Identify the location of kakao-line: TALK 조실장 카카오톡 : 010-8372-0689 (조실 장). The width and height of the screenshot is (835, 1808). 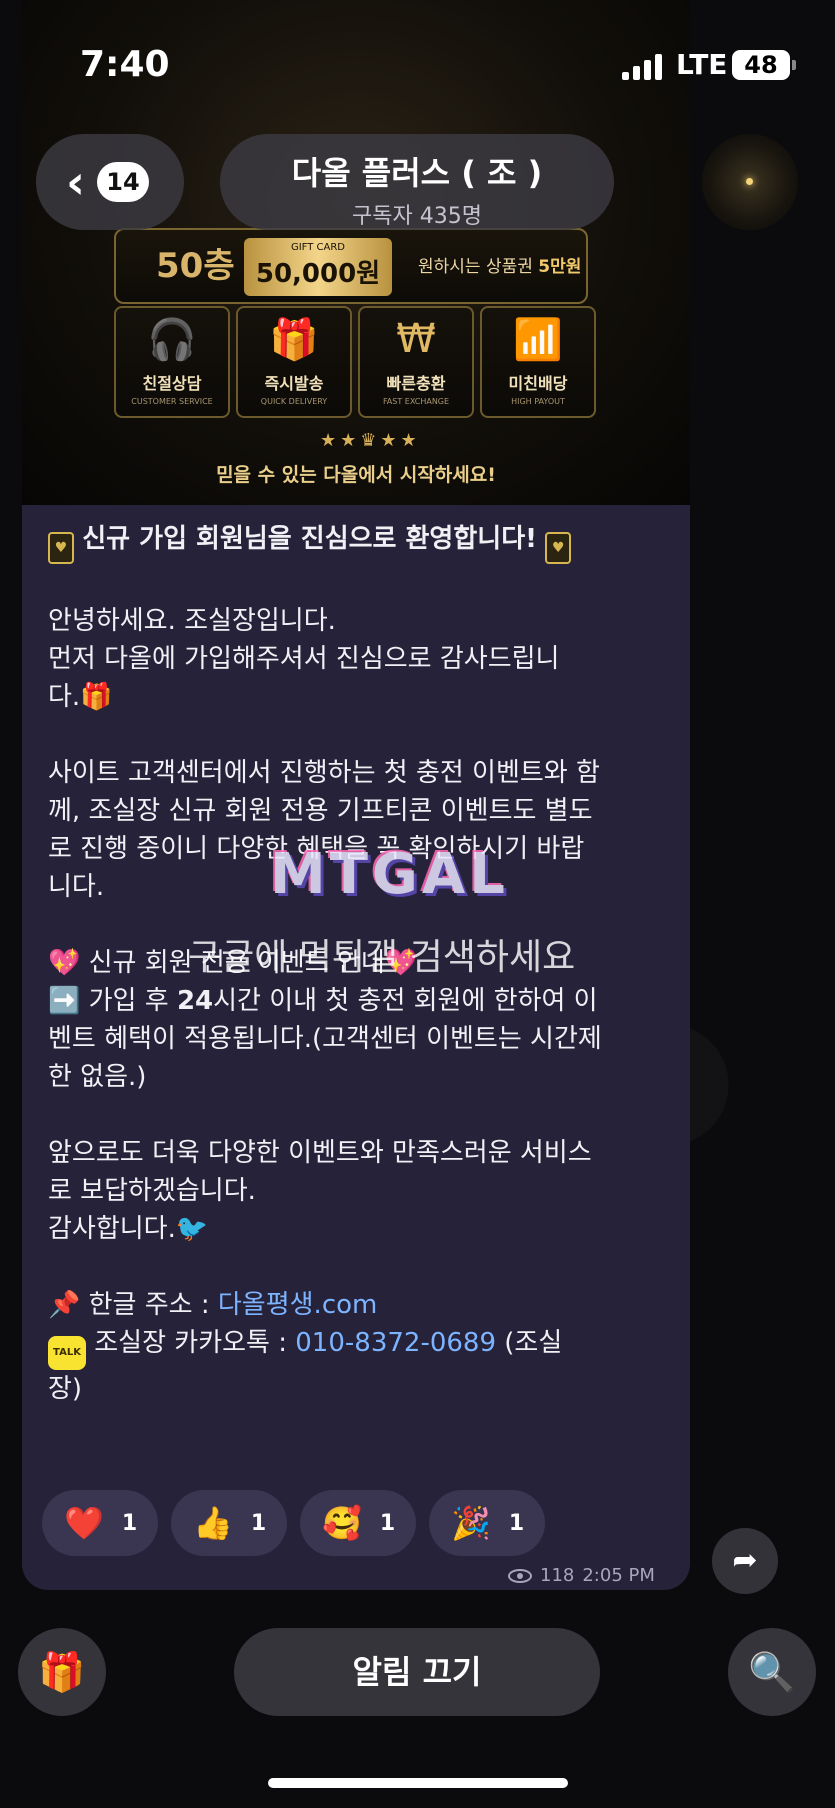
(305, 1366).